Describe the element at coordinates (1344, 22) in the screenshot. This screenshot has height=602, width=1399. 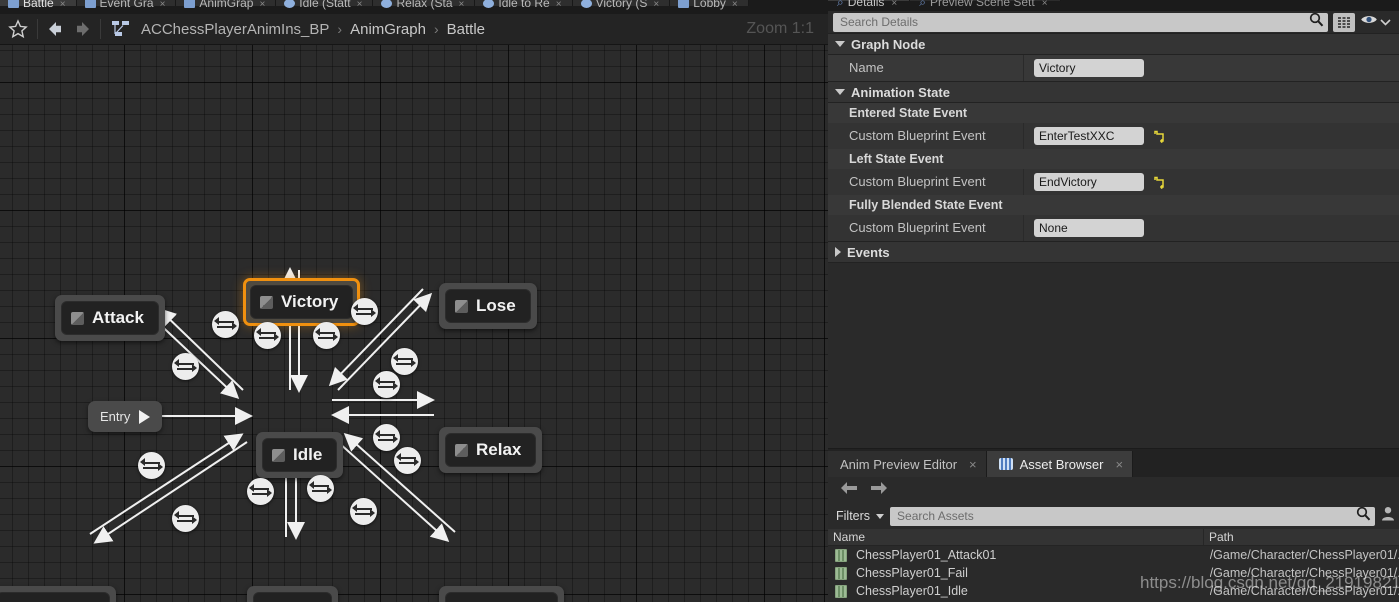
I see `grid-view-icon` at that location.